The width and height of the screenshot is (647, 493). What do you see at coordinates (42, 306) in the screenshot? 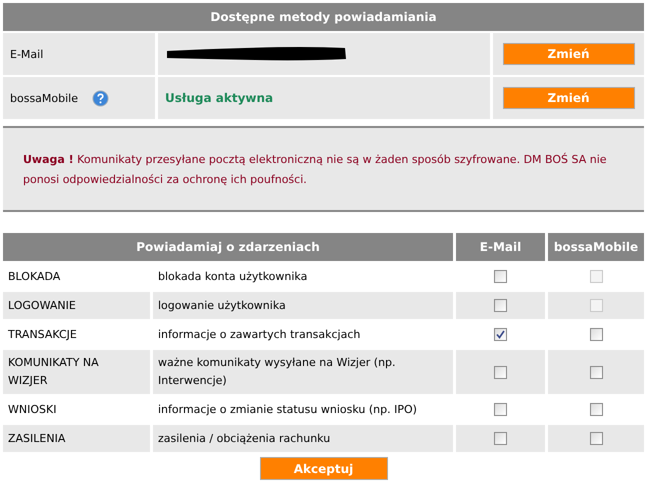
I see `event-name: LOGOWANIE` at bounding box center [42, 306].